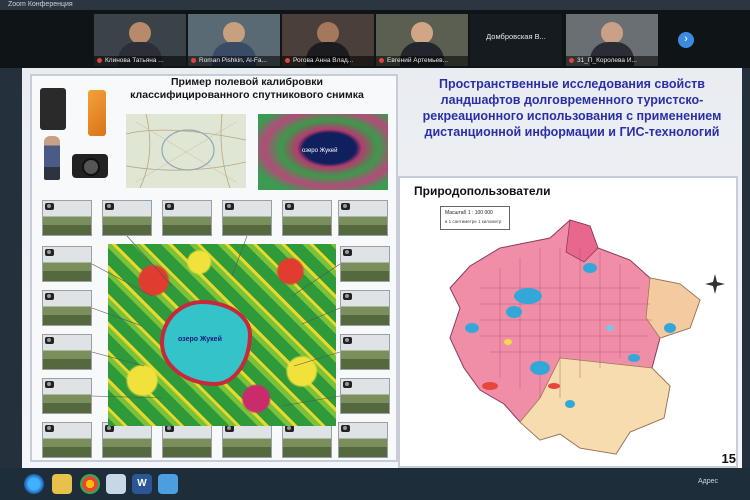 This screenshot has height=500, width=750. I want to click on chevron-right-icon: ›, so click(686, 39).